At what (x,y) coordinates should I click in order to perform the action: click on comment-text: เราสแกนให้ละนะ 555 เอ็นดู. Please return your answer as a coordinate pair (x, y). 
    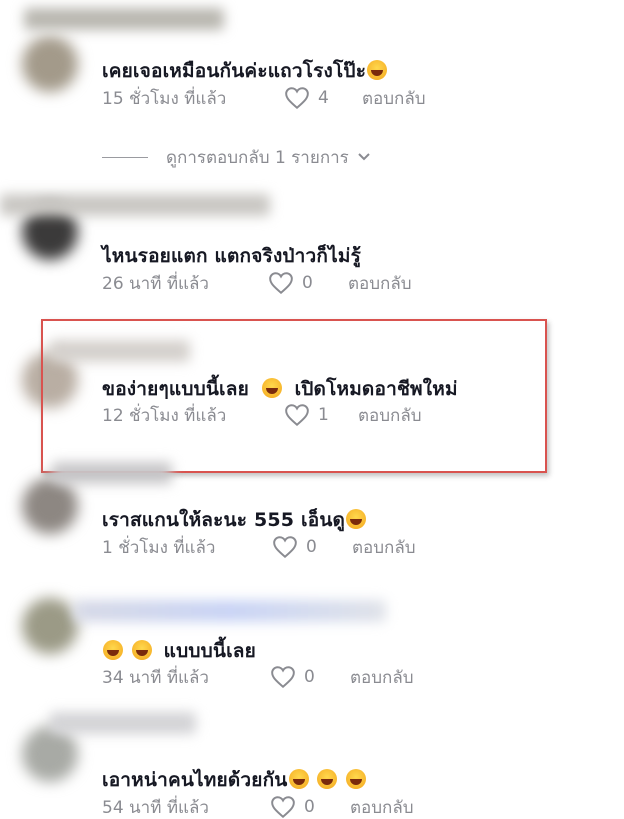
    Looking at the image, I should click on (234, 520).